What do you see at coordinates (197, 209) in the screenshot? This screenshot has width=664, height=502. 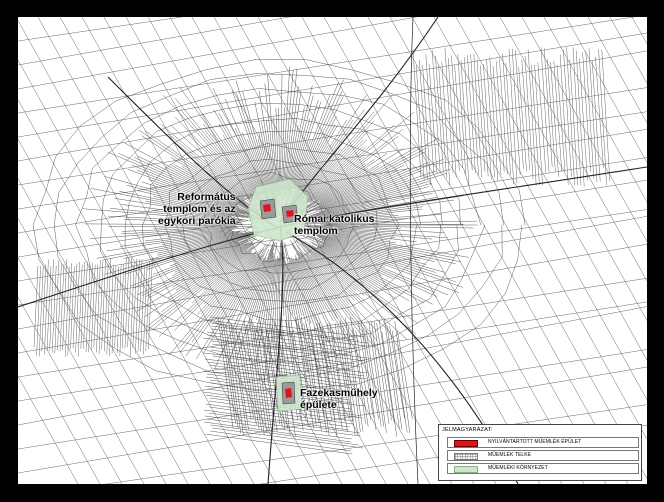 I see `label-reformed-church: Református templom és az egykori parókia` at bounding box center [197, 209].